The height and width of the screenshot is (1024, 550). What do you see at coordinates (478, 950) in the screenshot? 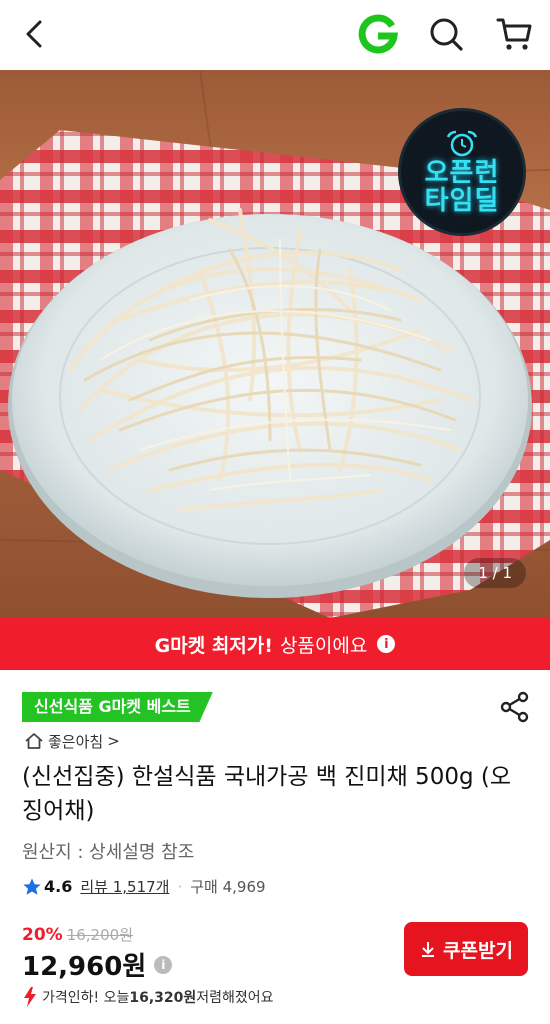
I see `coupon-label: 쿠폰받기` at bounding box center [478, 950].